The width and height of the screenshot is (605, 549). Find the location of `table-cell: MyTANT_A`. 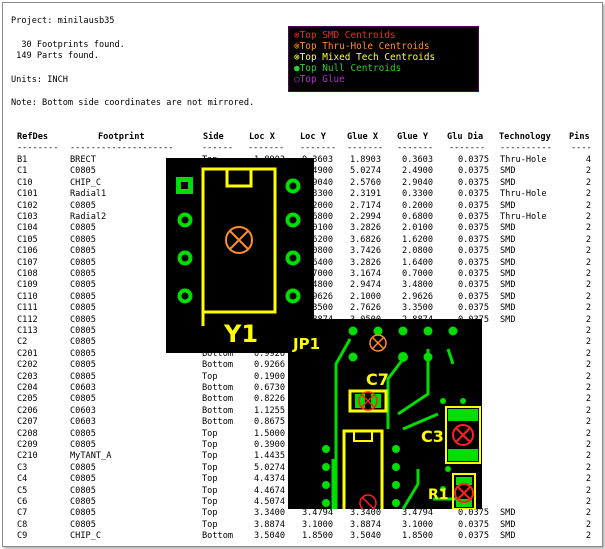

table-cell: MyTANT_A is located at coordinates (91, 456).